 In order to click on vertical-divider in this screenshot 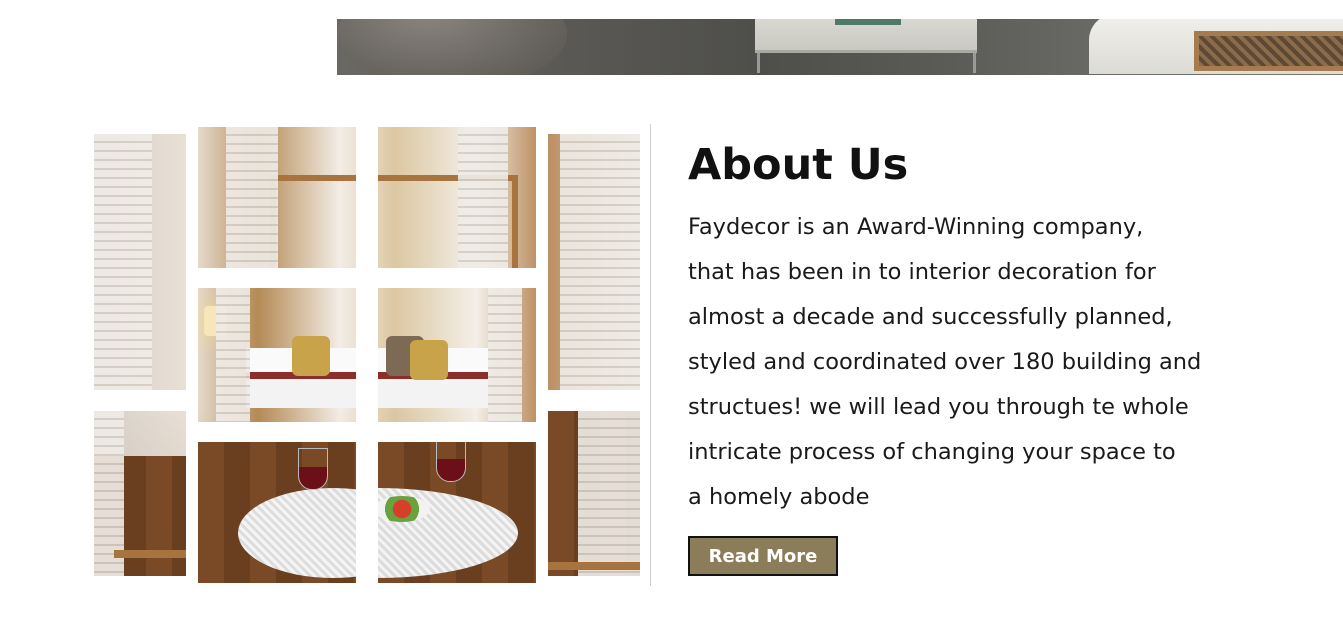, I will do `click(650, 355)`.